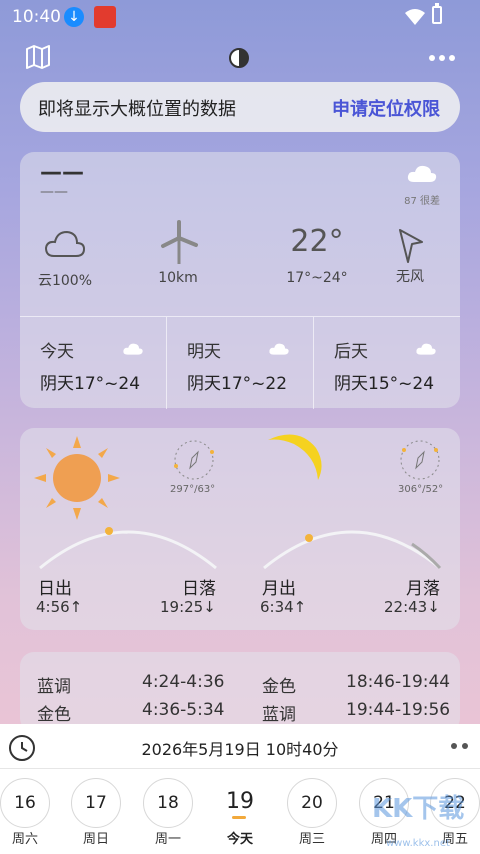  What do you see at coordinates (183, 682) in the screenshot?
I see `twilight-range: 4:24-4:36` at bounding box center [183, 682].